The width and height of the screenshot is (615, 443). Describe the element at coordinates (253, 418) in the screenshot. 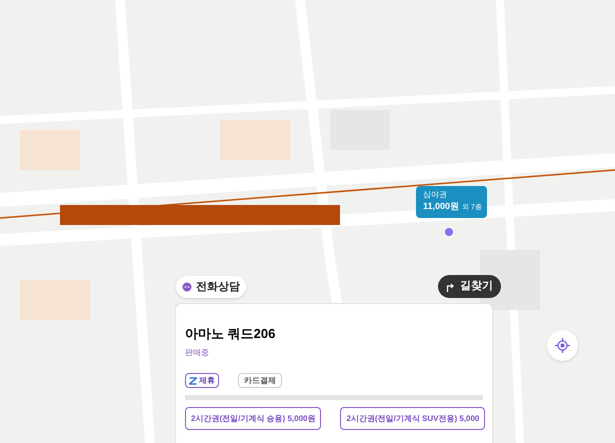

I see `ticket-option: 2시간권(전일/기계식 승용) 5,000원` at that location.